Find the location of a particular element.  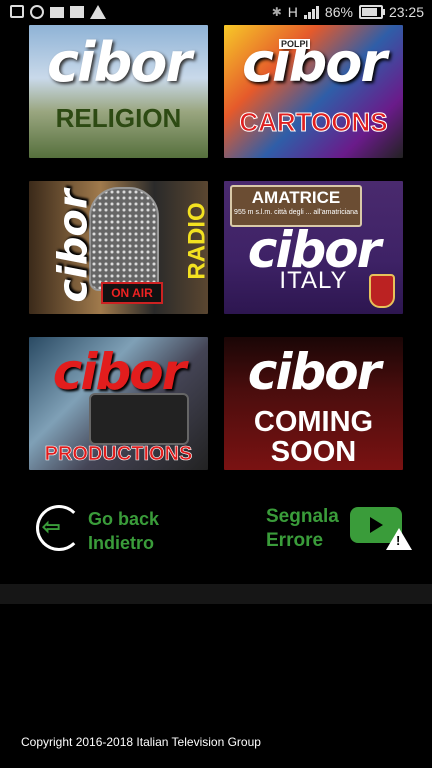

tile-radio: ON AIR cibor RADIO is located at coordinates (118, 247).